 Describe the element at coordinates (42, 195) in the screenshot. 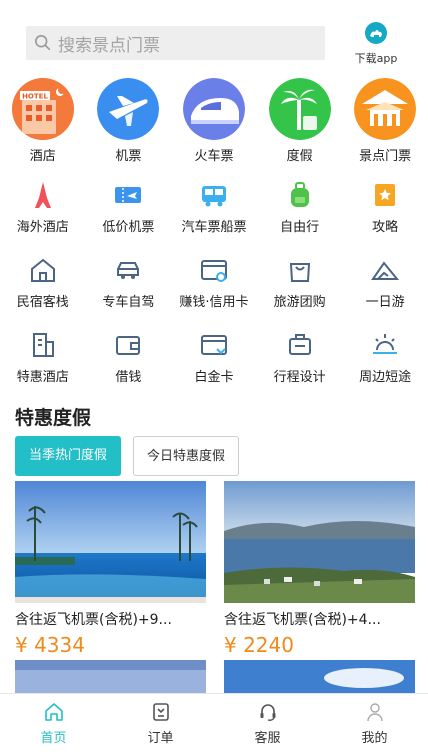

I see `eiffel-tower-icon` at that location.